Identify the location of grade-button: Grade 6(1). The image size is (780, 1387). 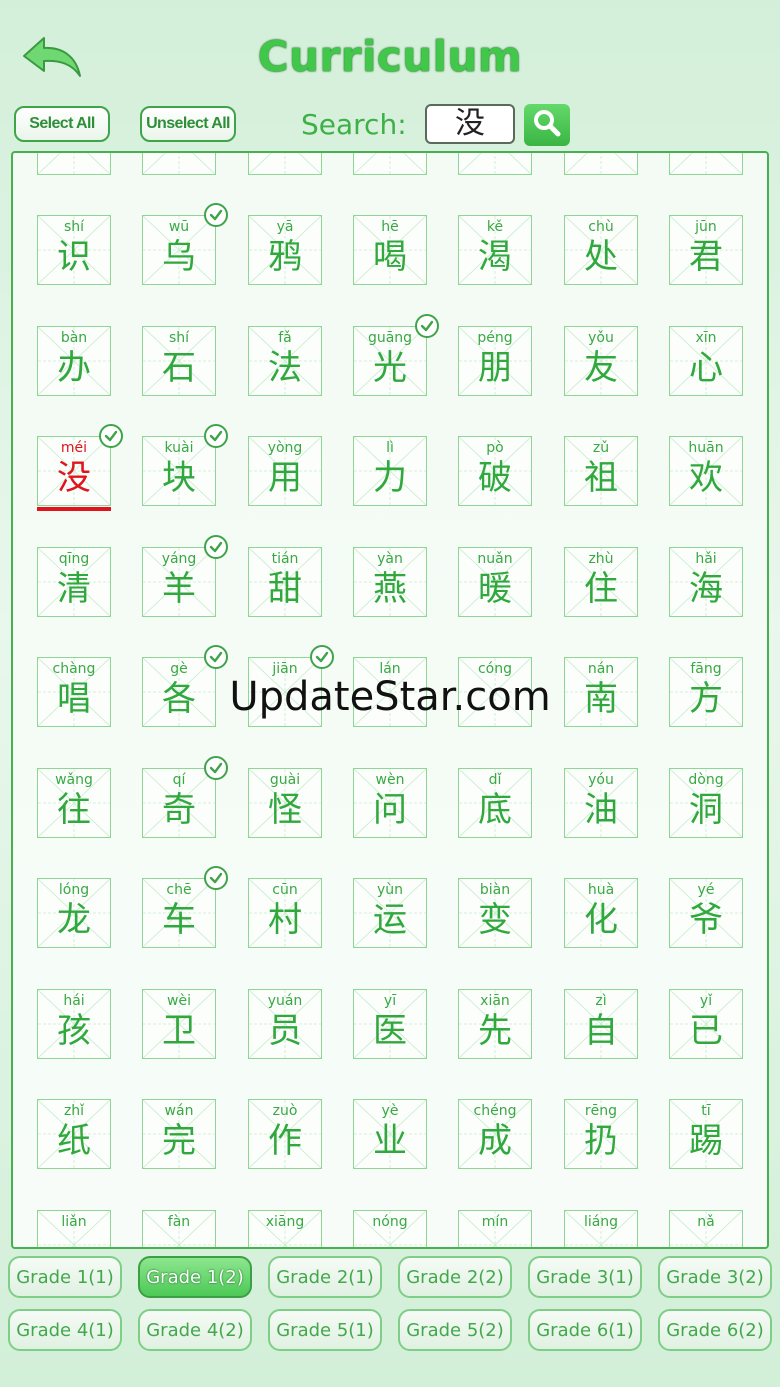
(585, 1330).